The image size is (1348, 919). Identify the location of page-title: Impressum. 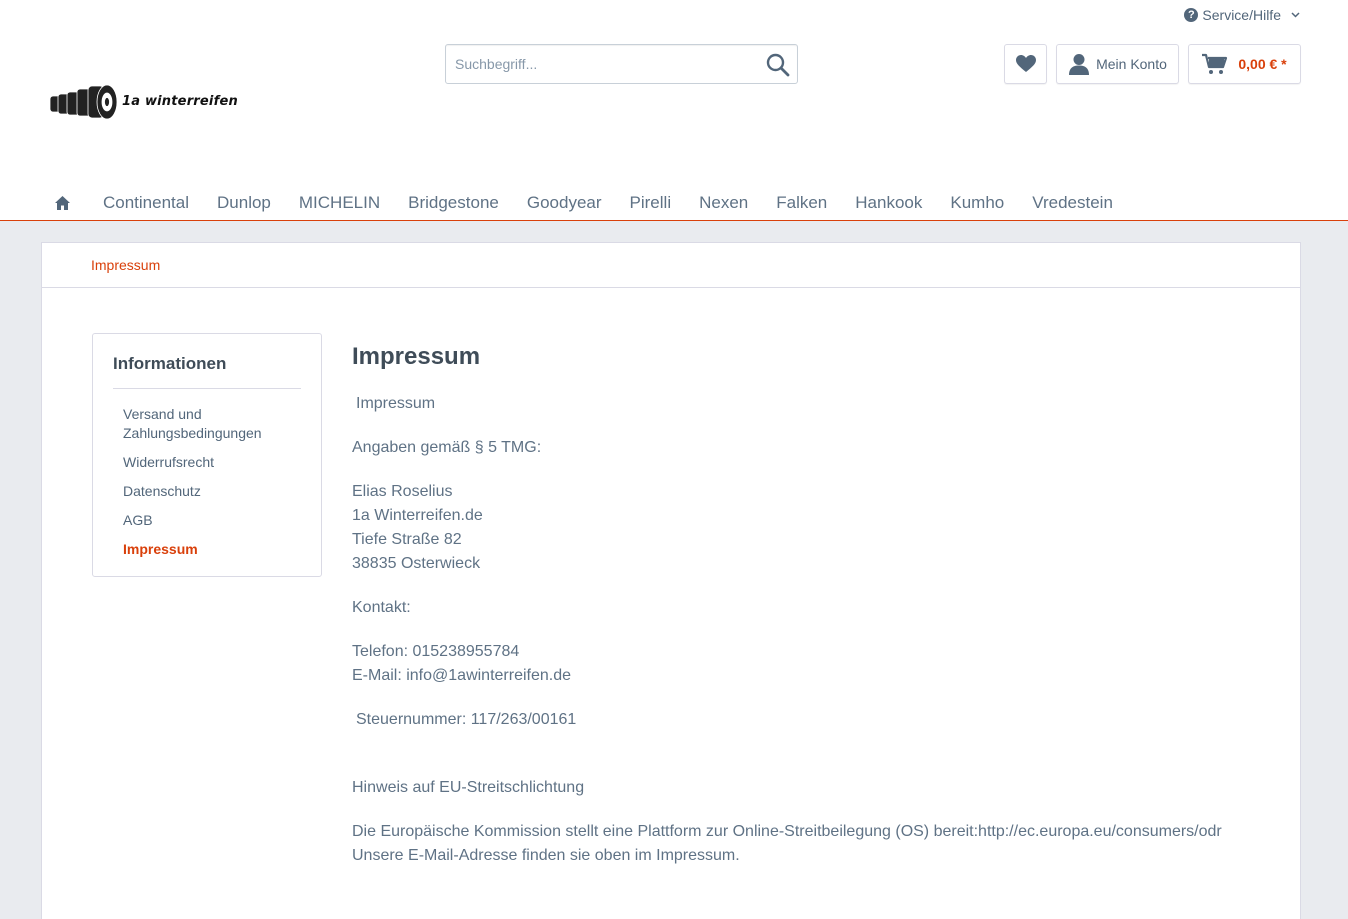
(416, 356).